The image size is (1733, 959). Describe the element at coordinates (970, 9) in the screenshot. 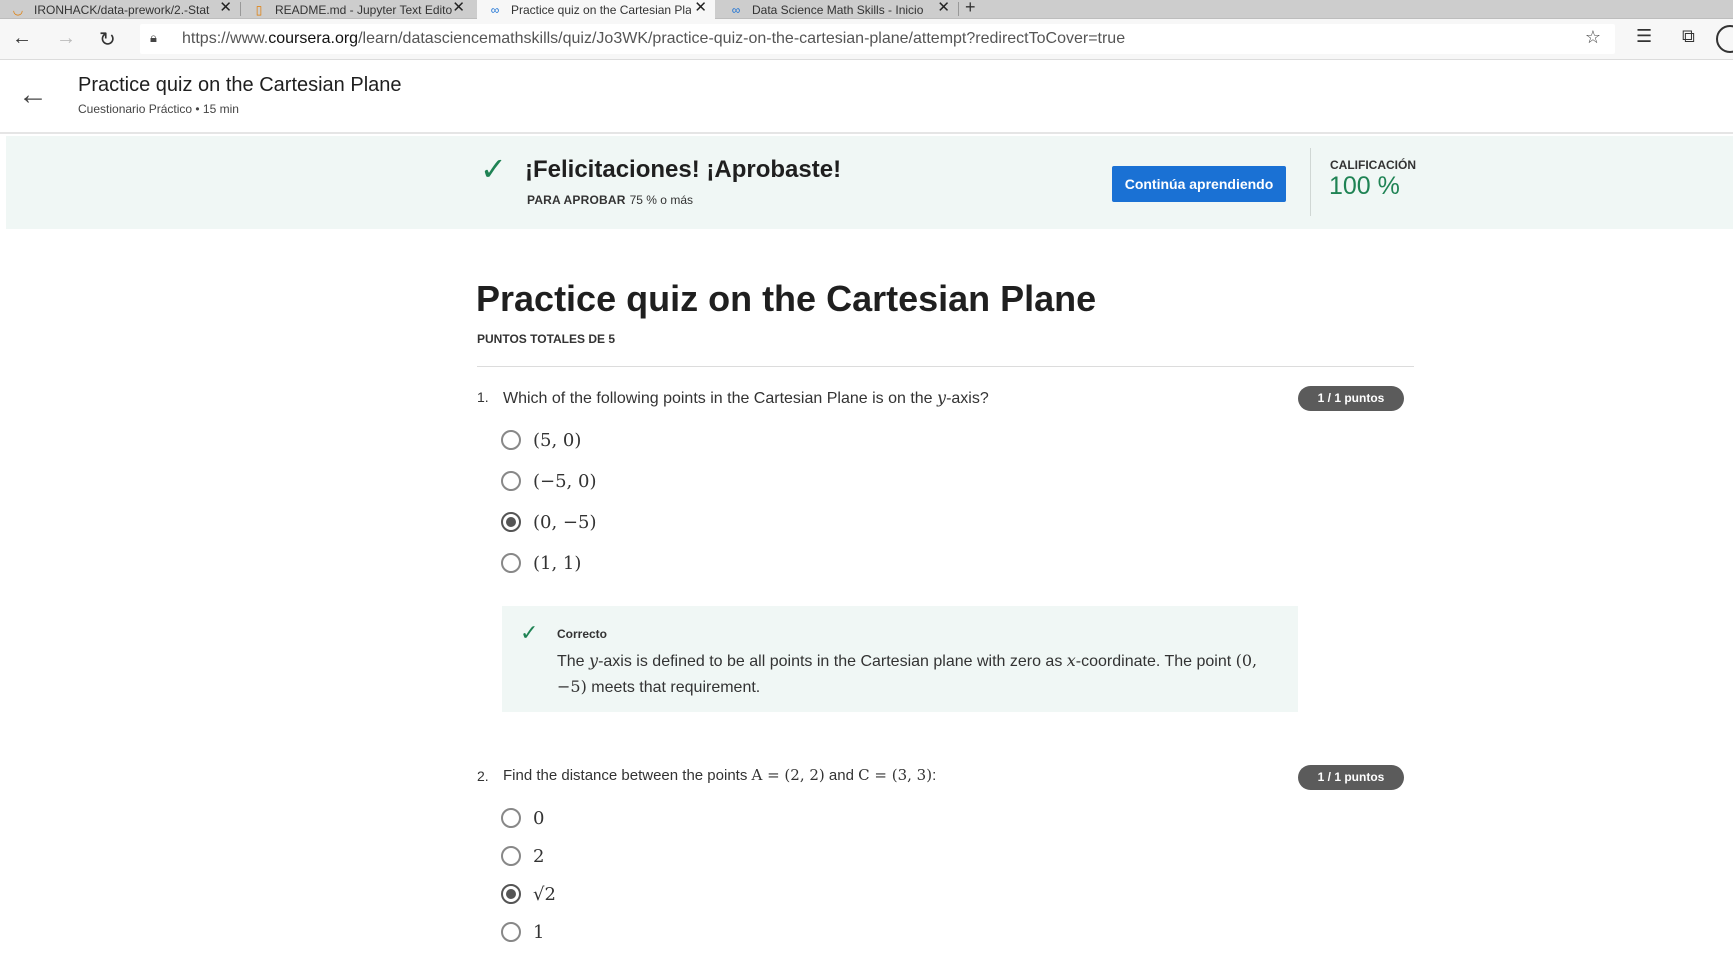

I see `new-tab-button: +` at that location.